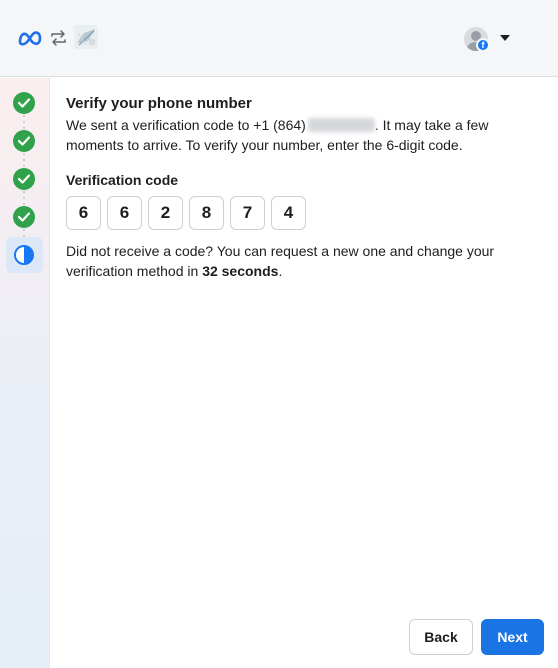  What do you see at coordinates (30, 38) in the screenshot?
I see `meta-logo-icon` at bounding box center [30, 38].